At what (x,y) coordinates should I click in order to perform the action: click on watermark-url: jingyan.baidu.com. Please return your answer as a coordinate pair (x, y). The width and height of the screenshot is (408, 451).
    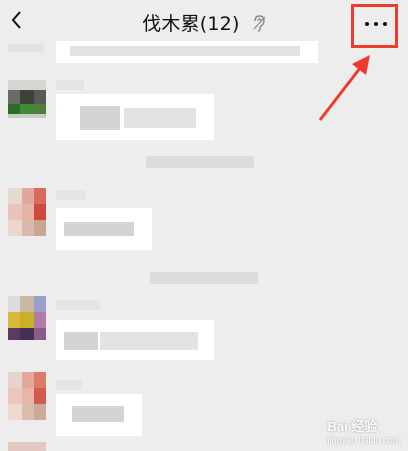
    Looking at the image, I should click on (363, 440).